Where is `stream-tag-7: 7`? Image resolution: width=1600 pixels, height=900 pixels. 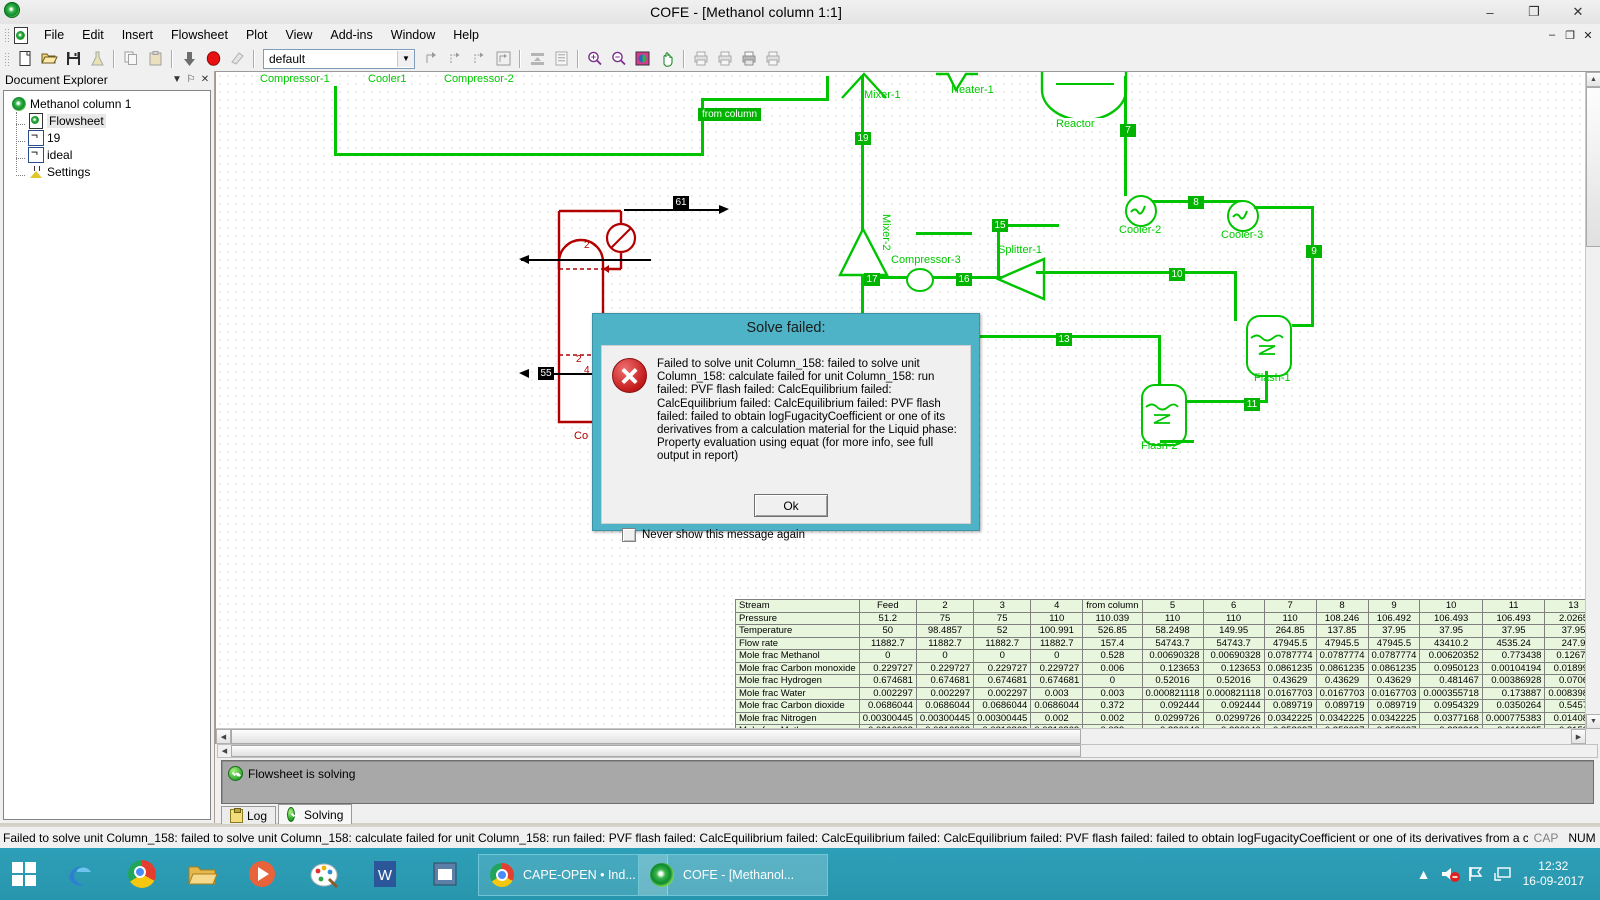
stream-tag-7: 7 is located at coordinates (1128, 130).